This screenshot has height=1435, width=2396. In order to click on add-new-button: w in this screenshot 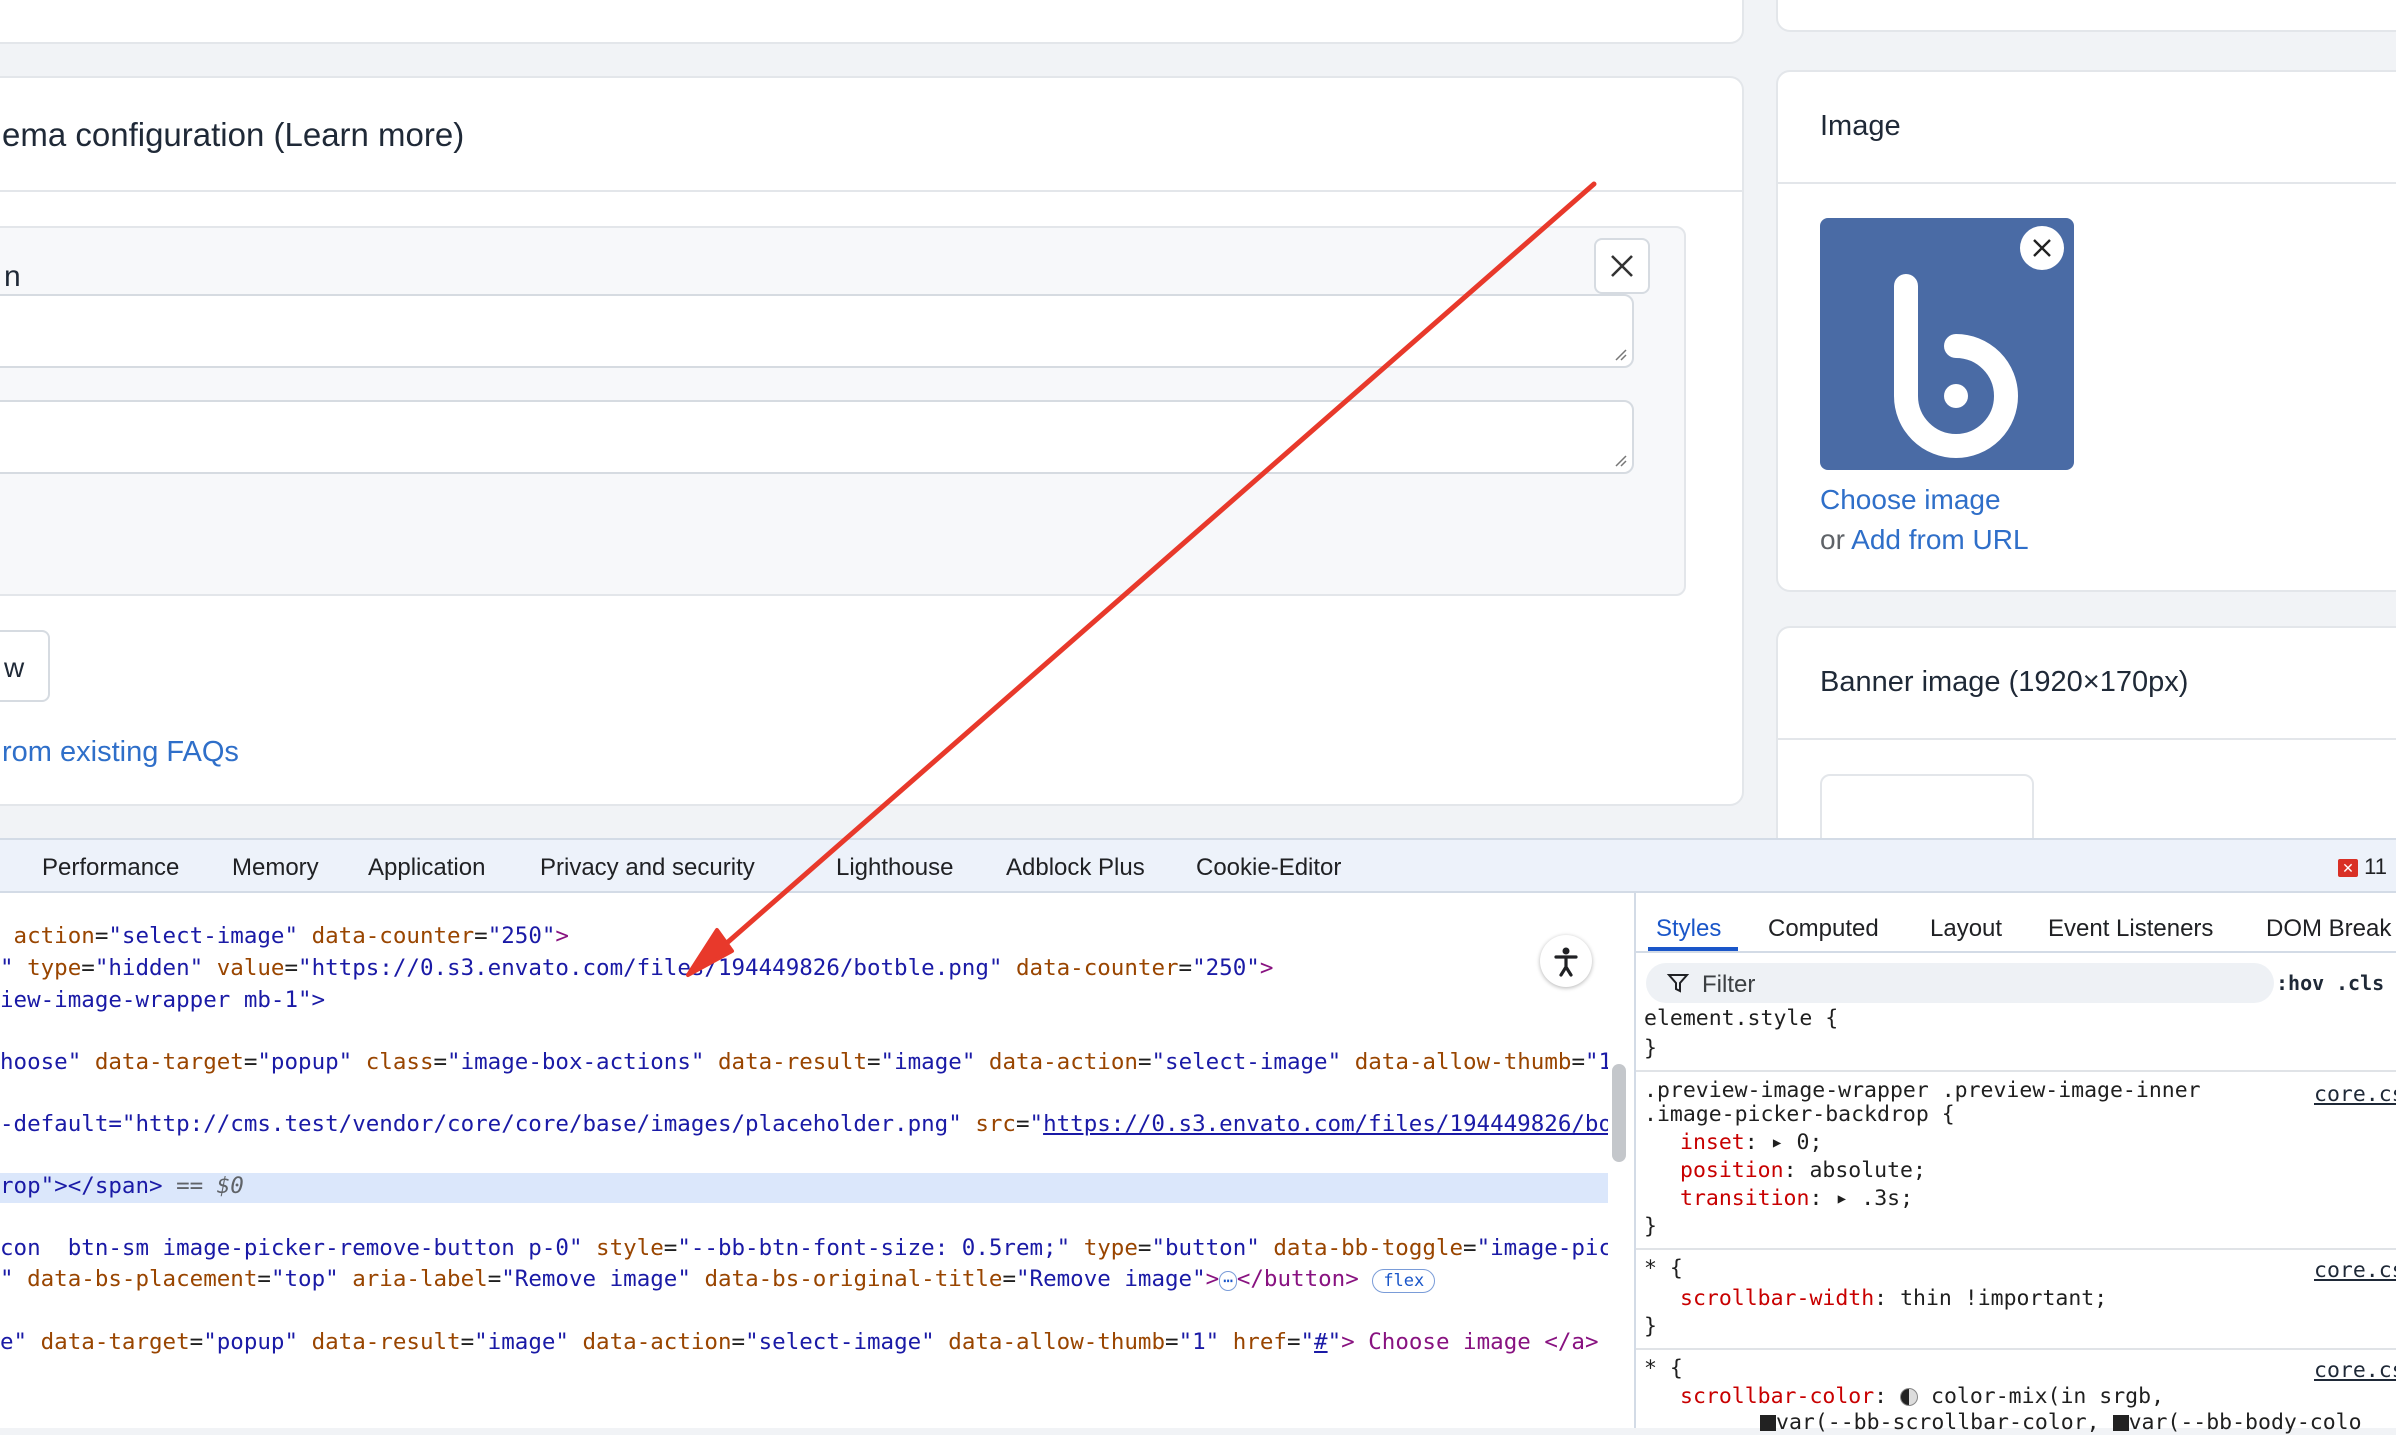, I will do `click(25, 666)`.